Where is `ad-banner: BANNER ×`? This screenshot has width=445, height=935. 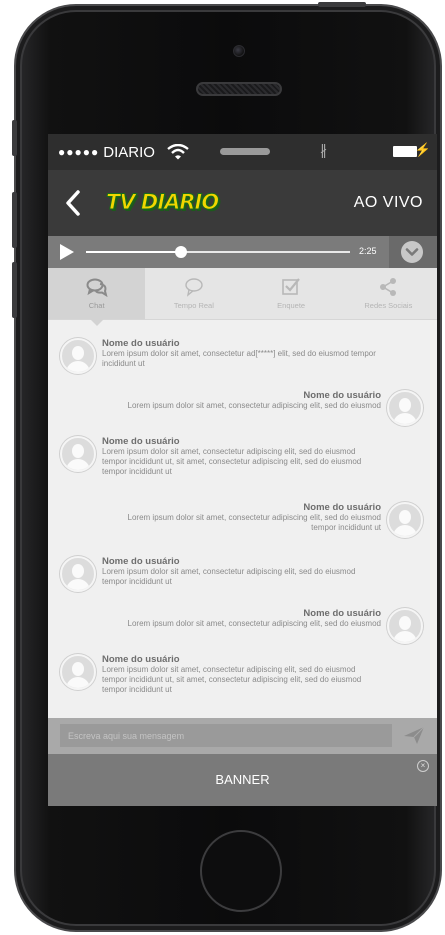
ad-banner: BANNER × is located at coordinates (242, 780).